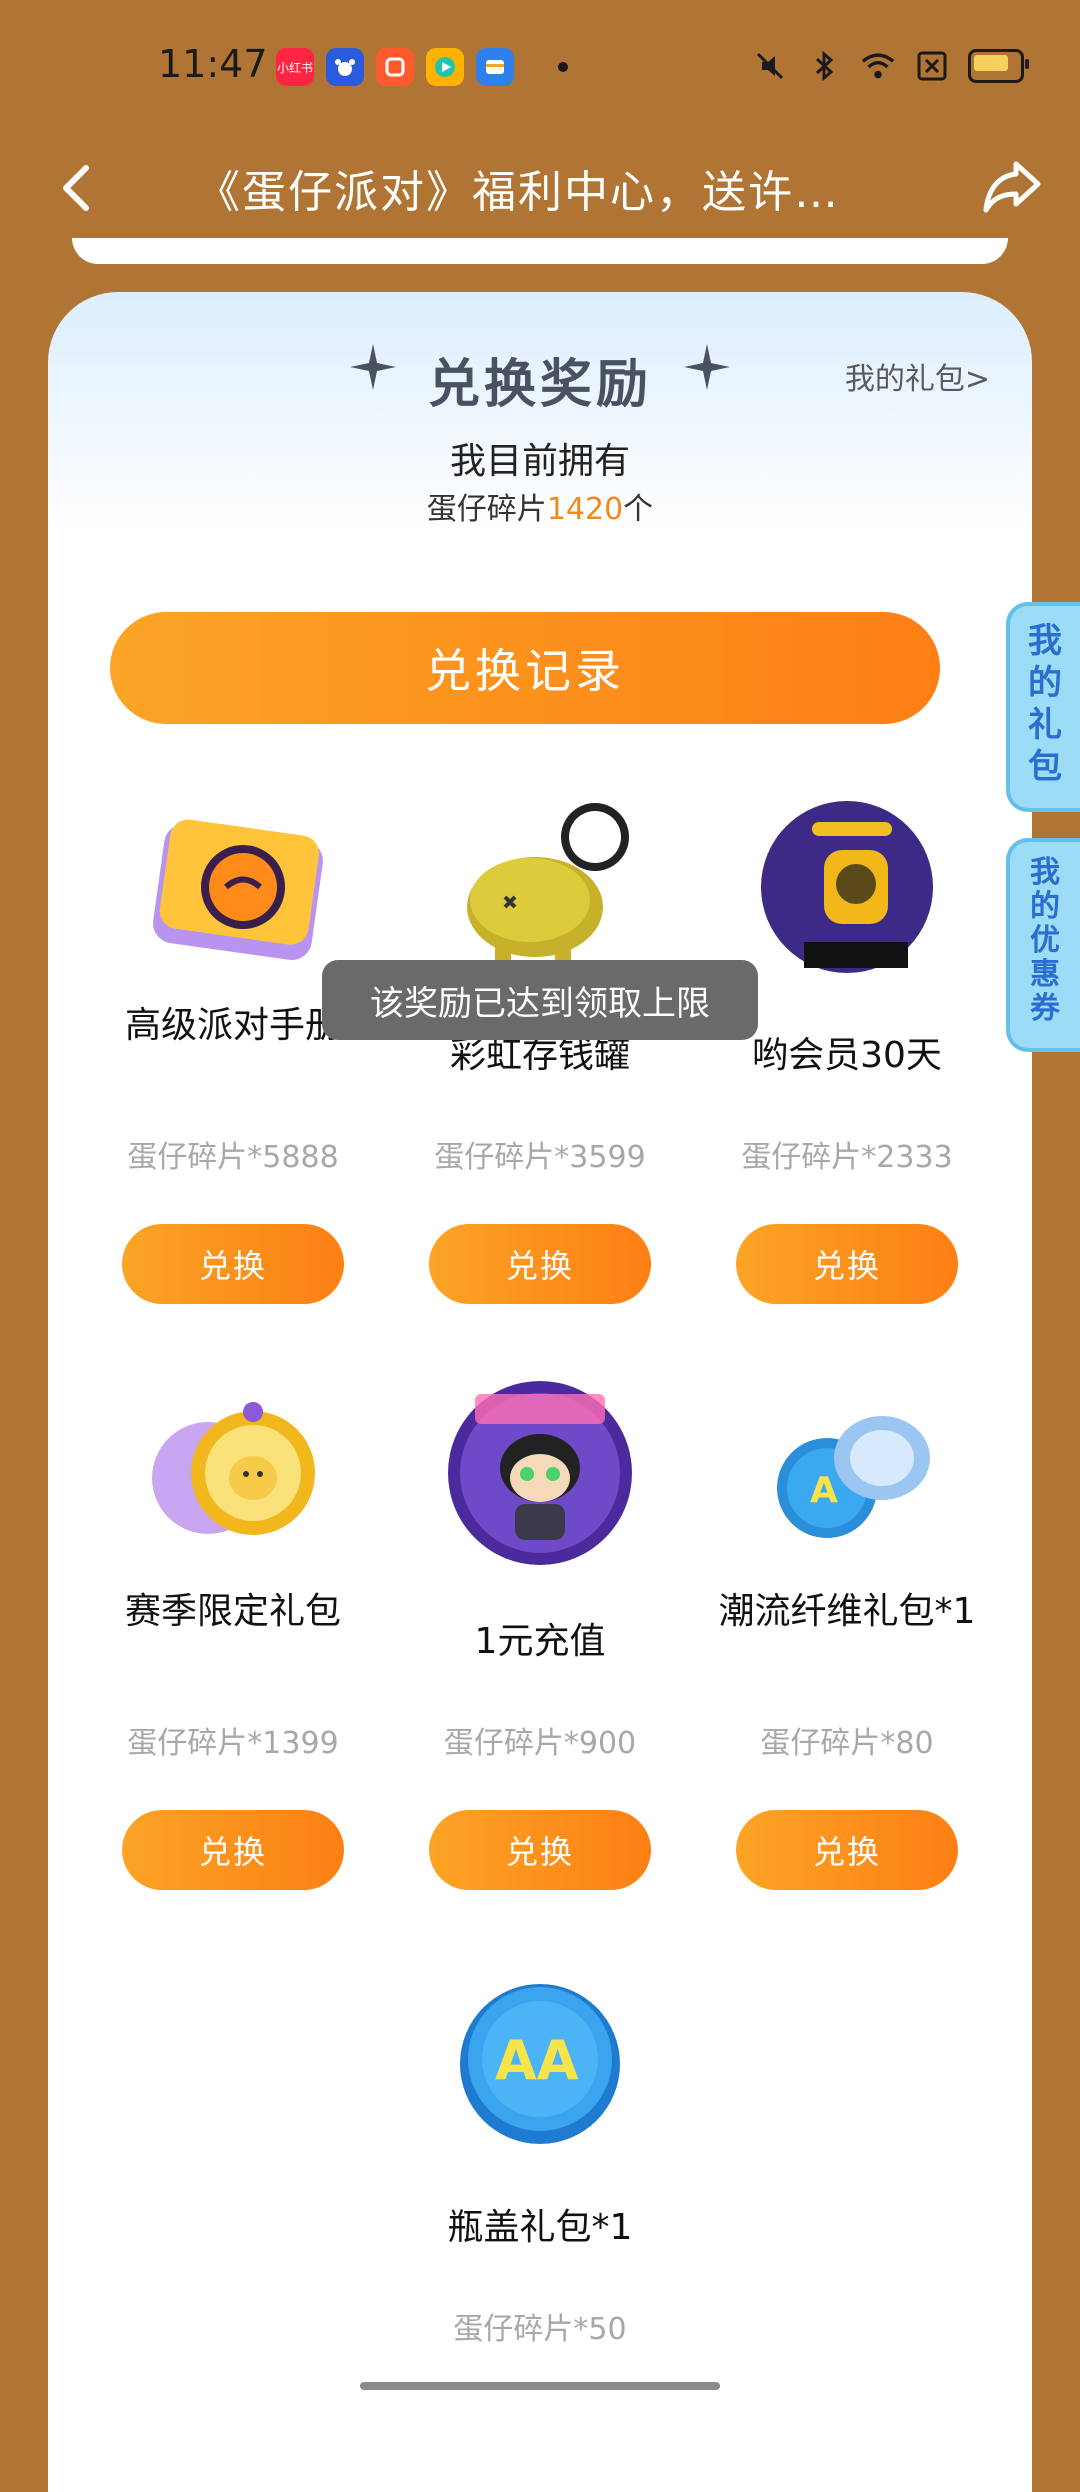  Describe the element at coordinates (707, 367) in the screenshot. I see `sparkle-icon` at that location.